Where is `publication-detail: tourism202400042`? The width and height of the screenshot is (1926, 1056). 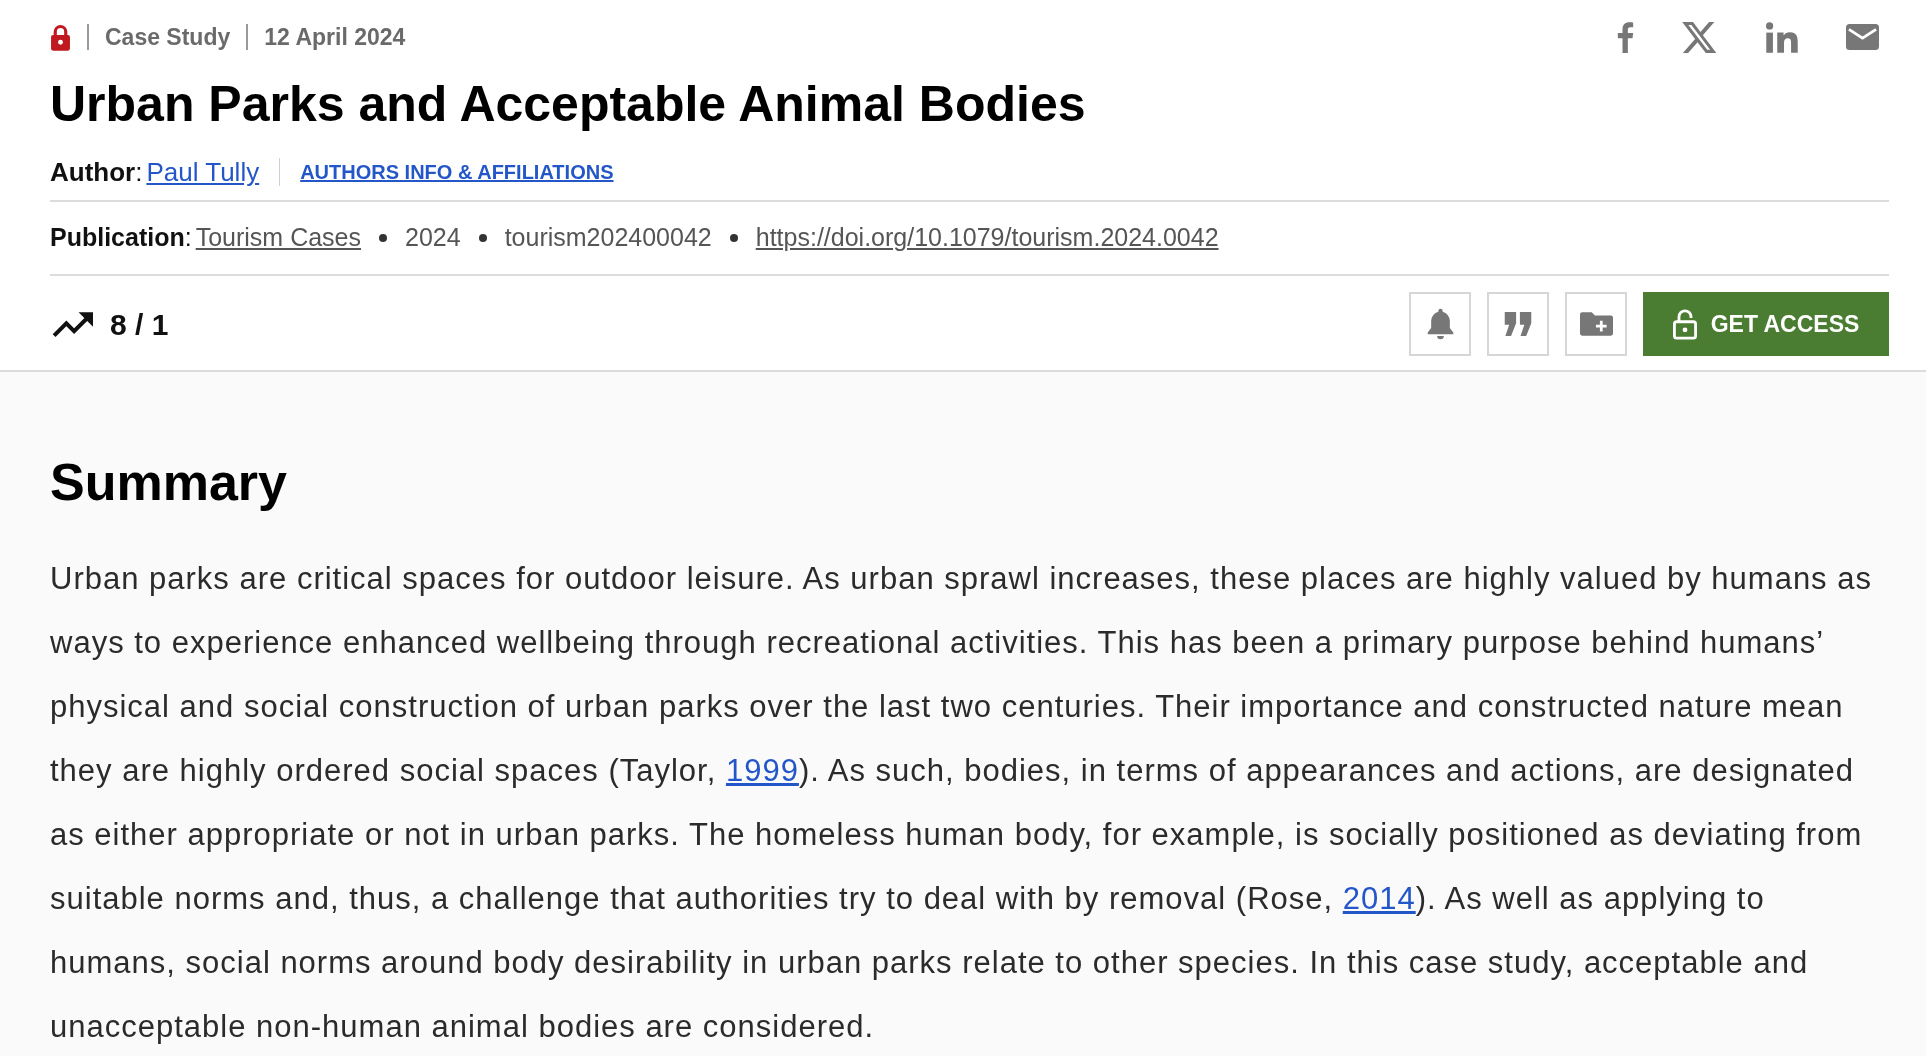 publication-detail: tourism202400042 is located at coordinates (608, 238).